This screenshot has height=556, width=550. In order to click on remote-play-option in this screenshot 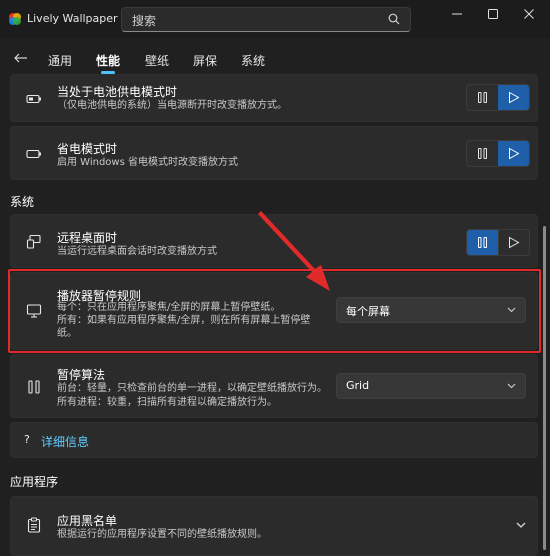, I will do `click(513, 242)`.